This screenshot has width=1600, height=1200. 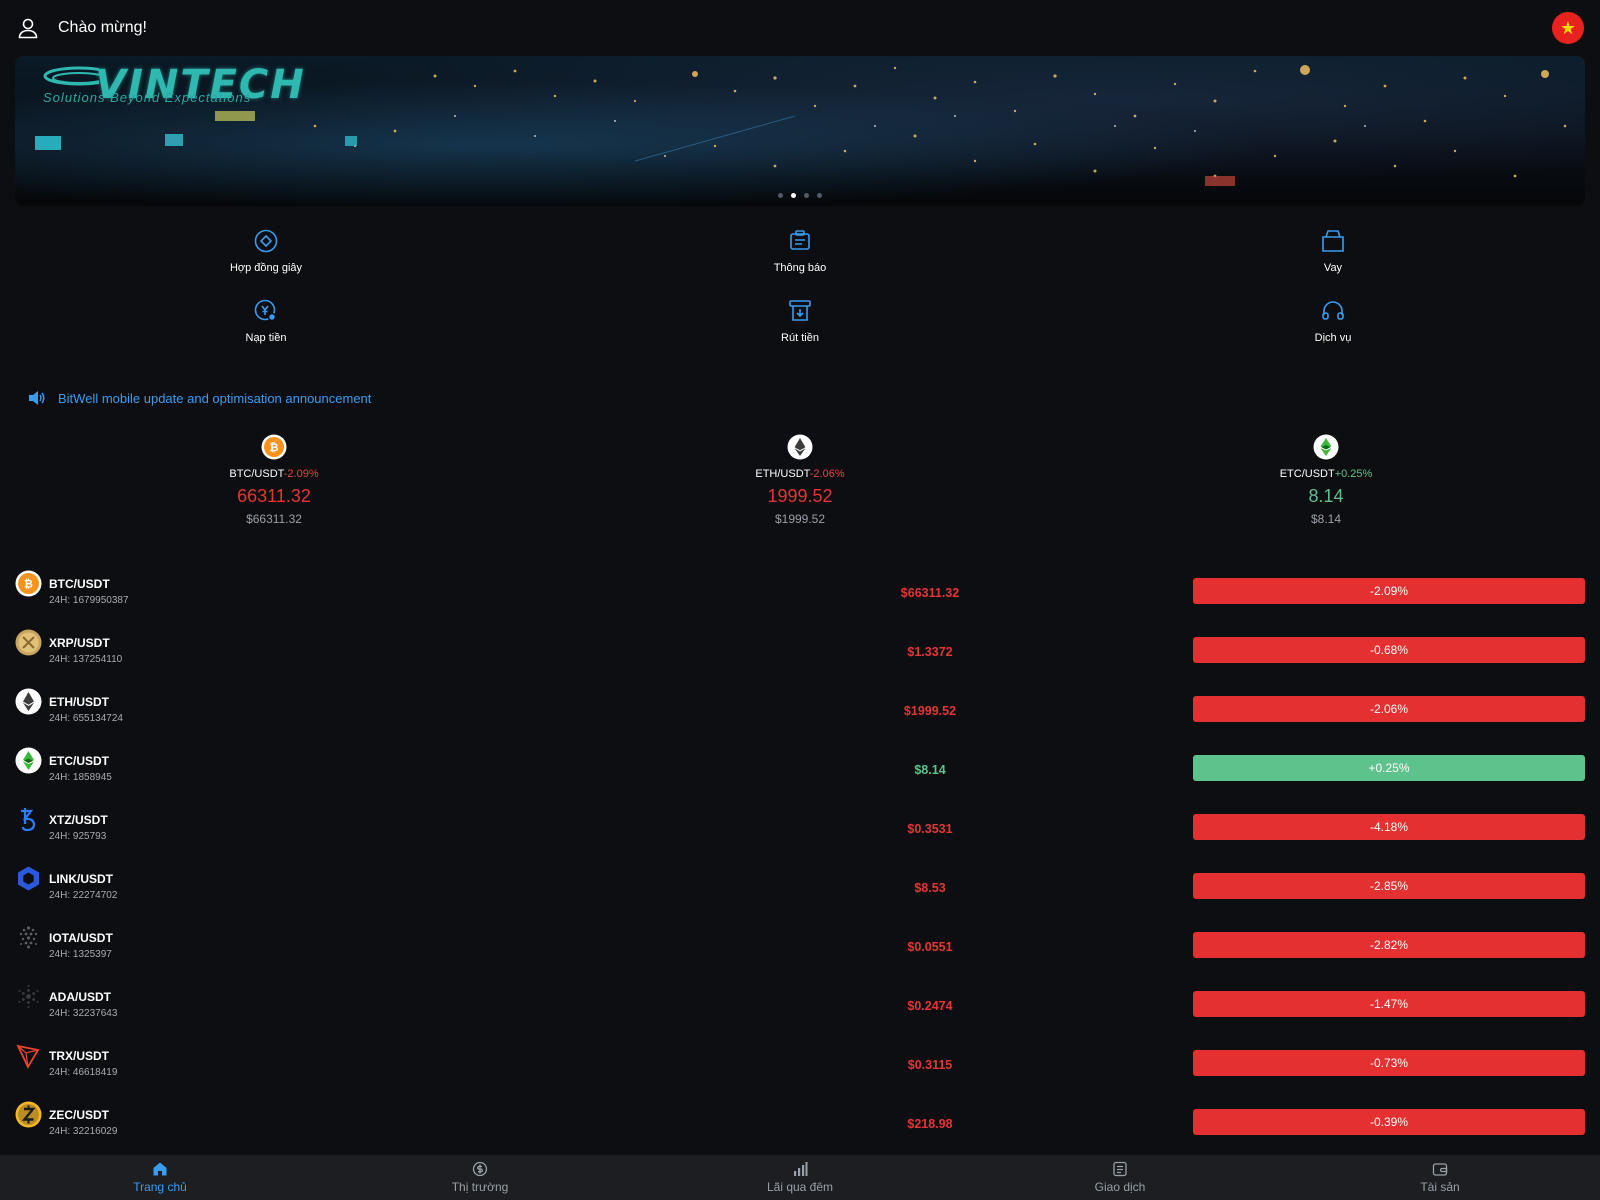 I want to click on nav-label: Trang chủ, so click(x=160, y=1187).